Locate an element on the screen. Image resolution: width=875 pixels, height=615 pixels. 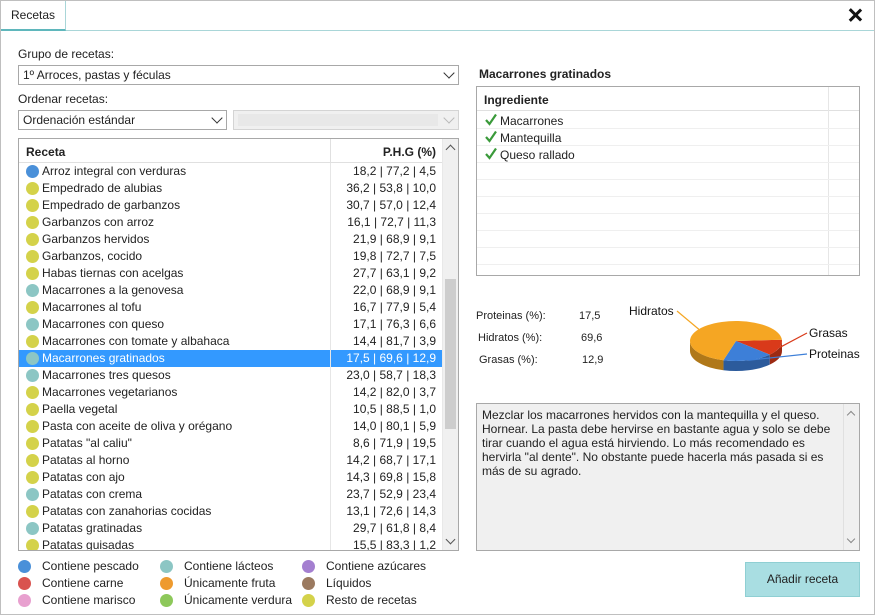
recipe-name: Patatas con zanahorias cocidas is located at coordinates (127, 511).